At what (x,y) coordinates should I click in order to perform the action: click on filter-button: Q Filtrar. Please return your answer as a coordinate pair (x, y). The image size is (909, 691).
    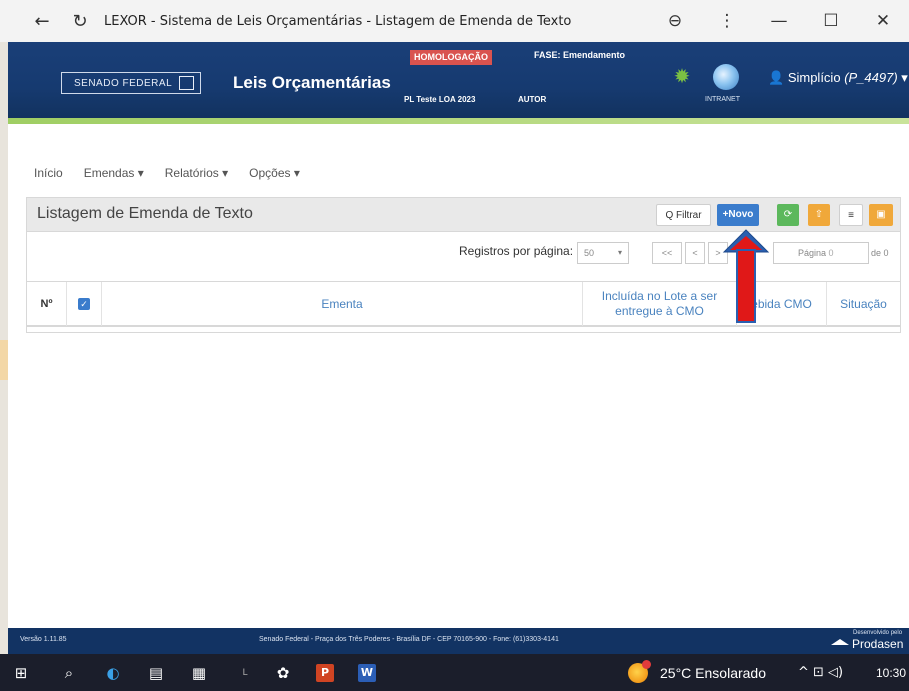
    Looking at the image, I should click on (683, 215).